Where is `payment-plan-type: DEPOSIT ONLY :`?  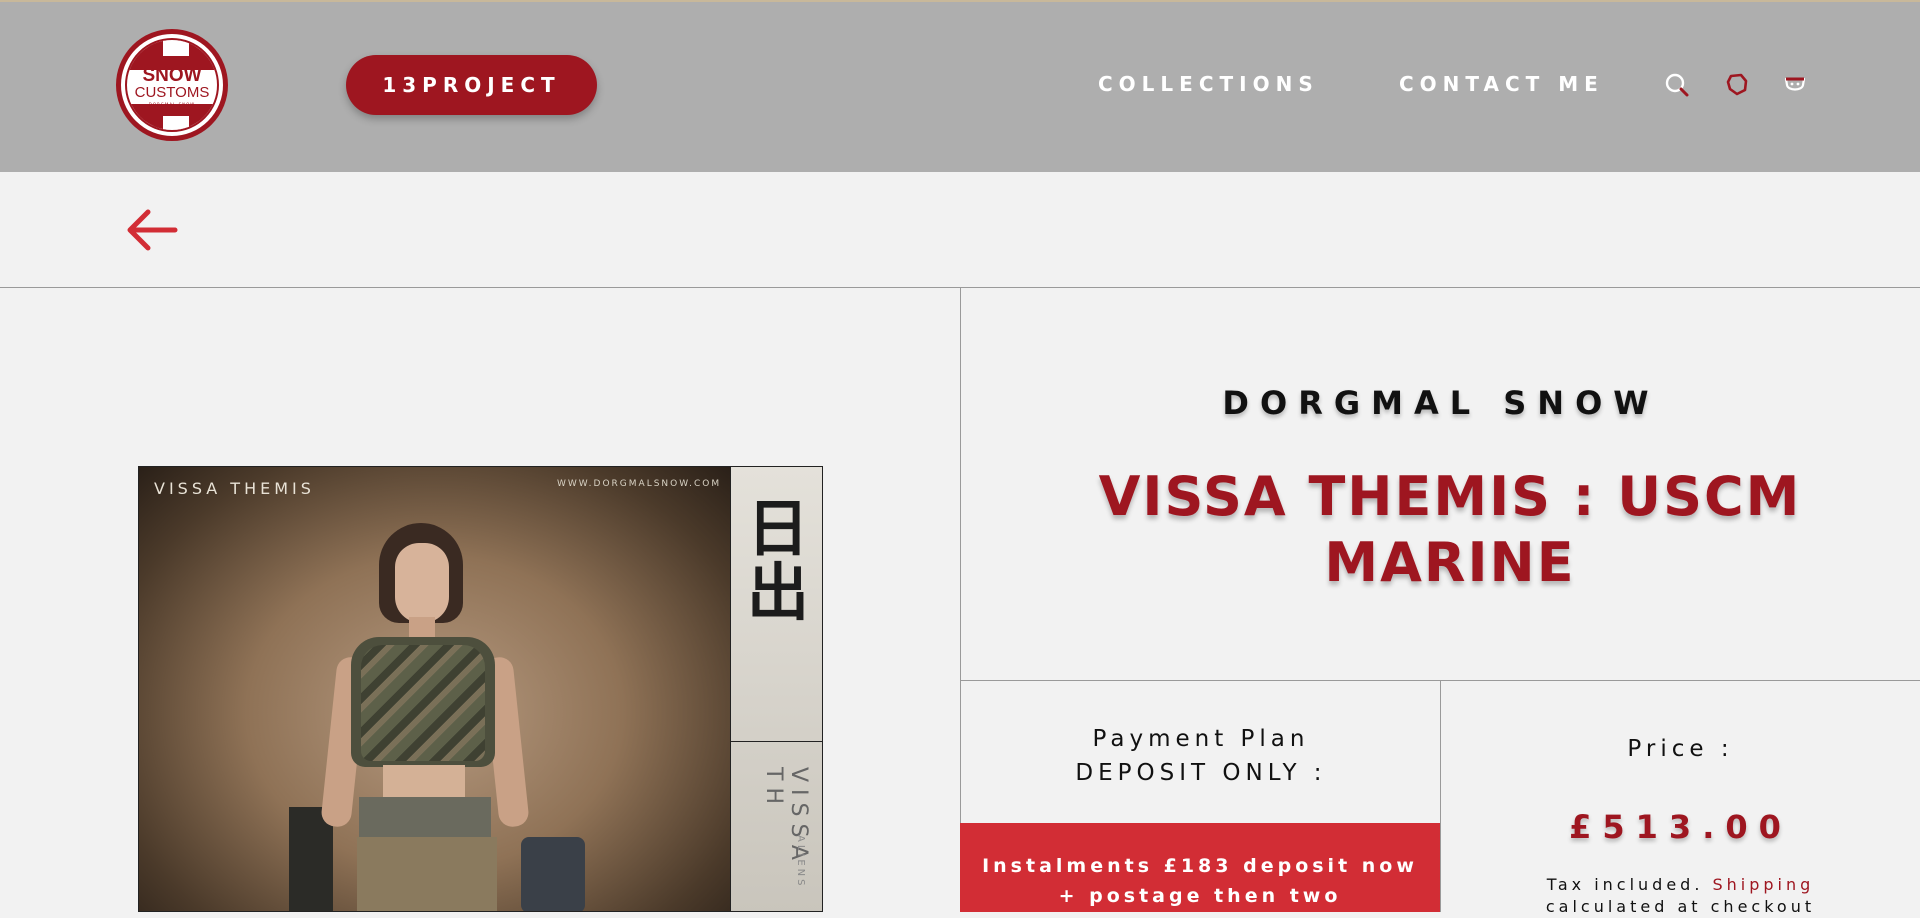 payment-plan-type: DEPOSIT ONLY : is located at coordinates (1201, 773).